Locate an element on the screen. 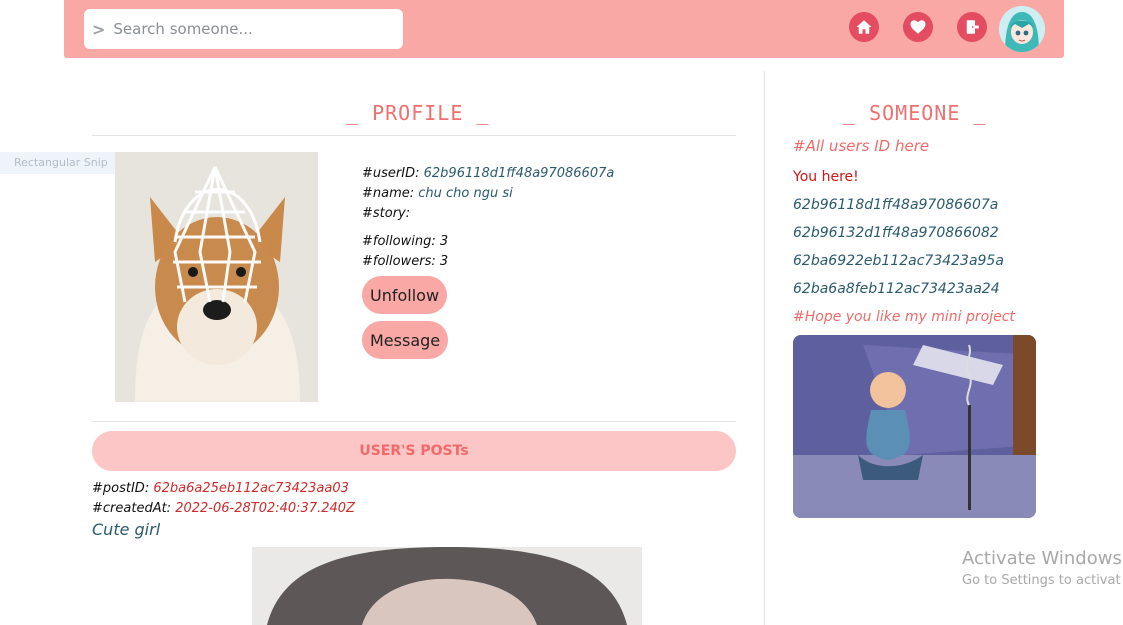  heart-icon is located at coordinates (918, 27).